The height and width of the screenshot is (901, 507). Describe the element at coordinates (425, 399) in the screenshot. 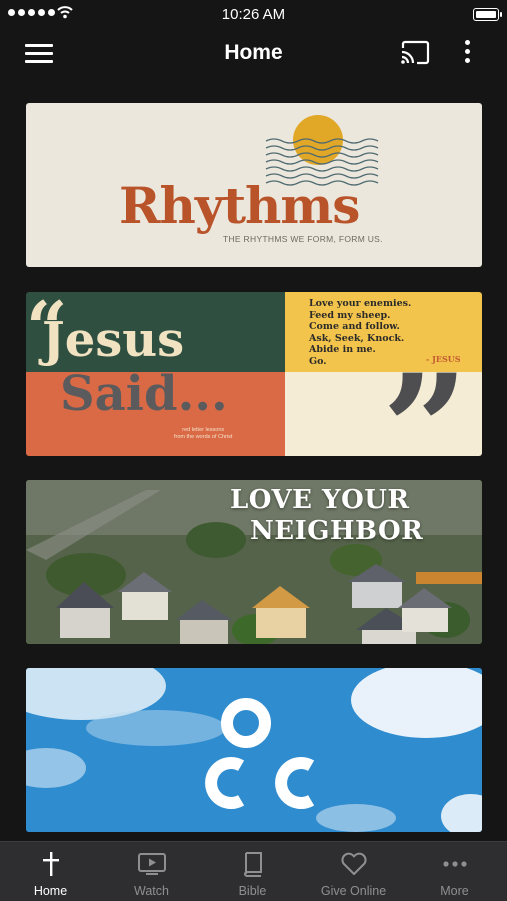

I see `close-quote-mark: ”` at that location.